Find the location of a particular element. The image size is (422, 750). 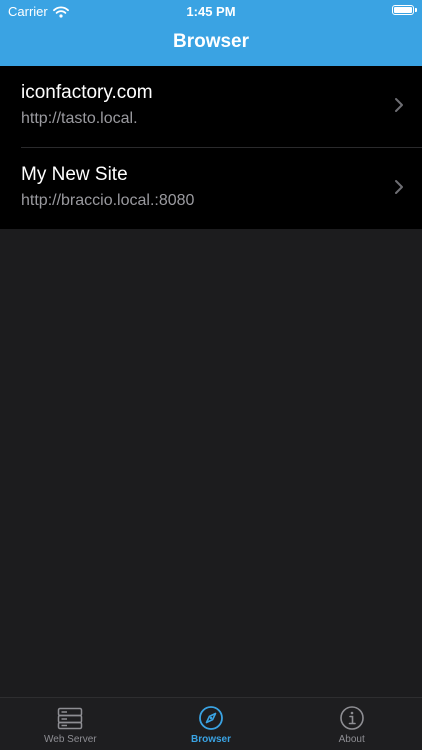

site-row: My New Site http://braccio.local.:8080 is located at coordinates (211, 188).